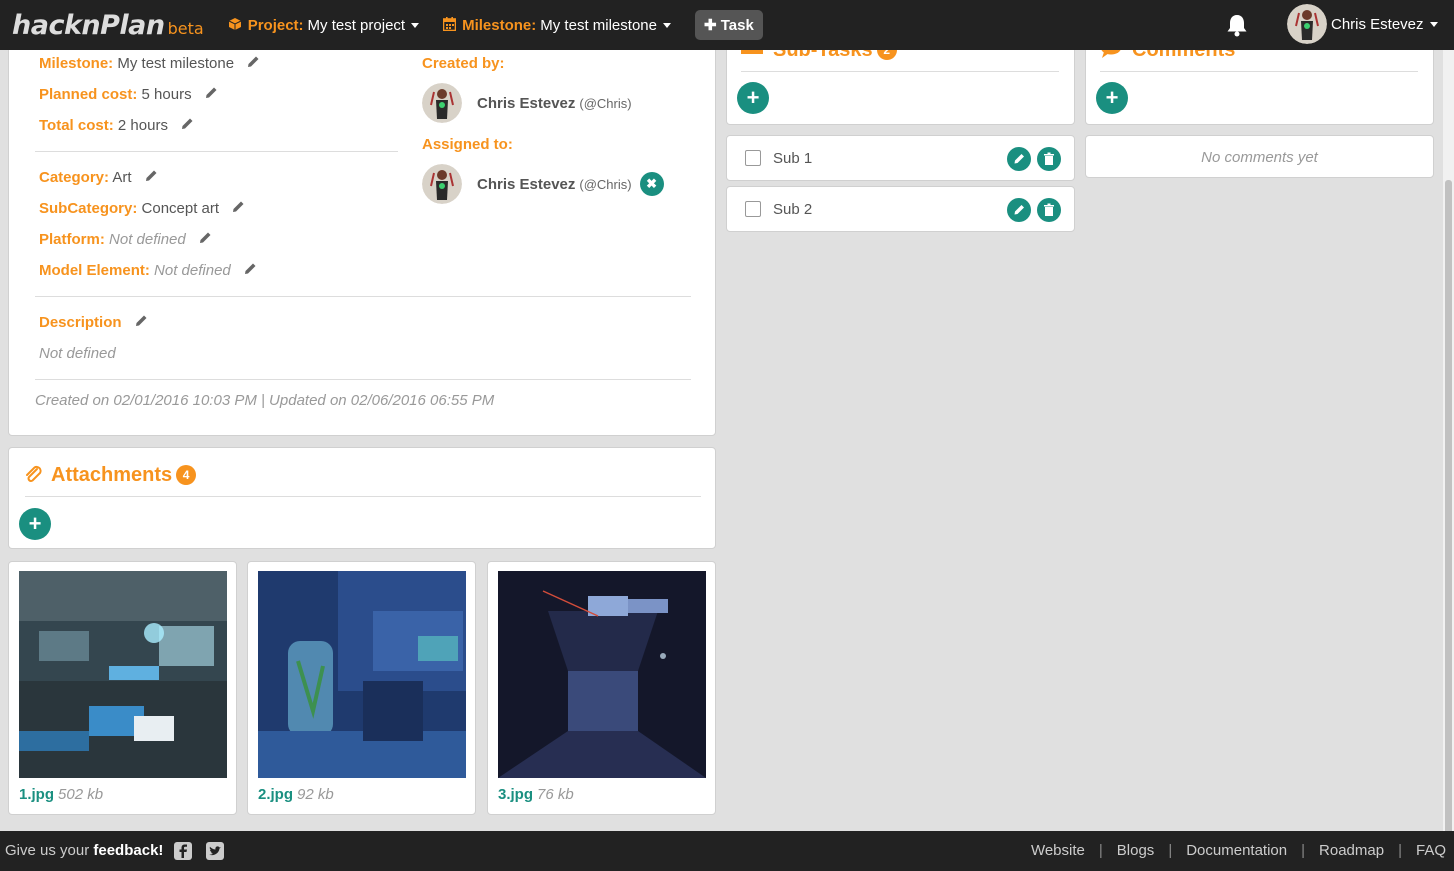  What do you see at coordinates (296, 794) in the screenshot?
I see `attachment-filename: 2.jpg 92 kb` at bounding box center [296, 794].